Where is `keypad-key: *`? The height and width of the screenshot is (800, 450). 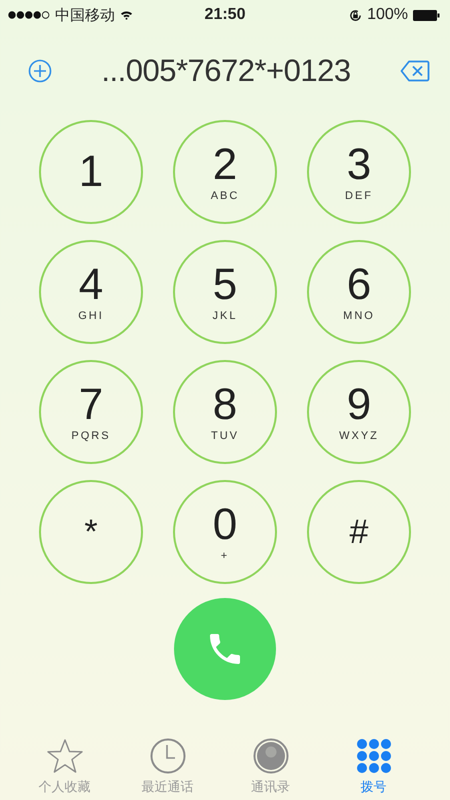
keypad-key: * is located at coordinates (91, 532).